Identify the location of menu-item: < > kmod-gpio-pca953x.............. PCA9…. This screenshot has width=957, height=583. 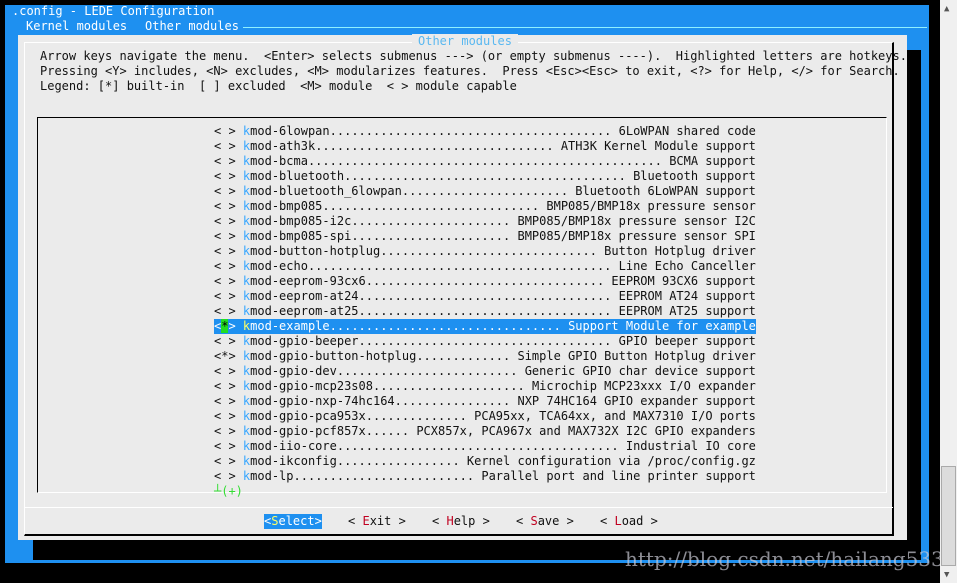
(485, 416).